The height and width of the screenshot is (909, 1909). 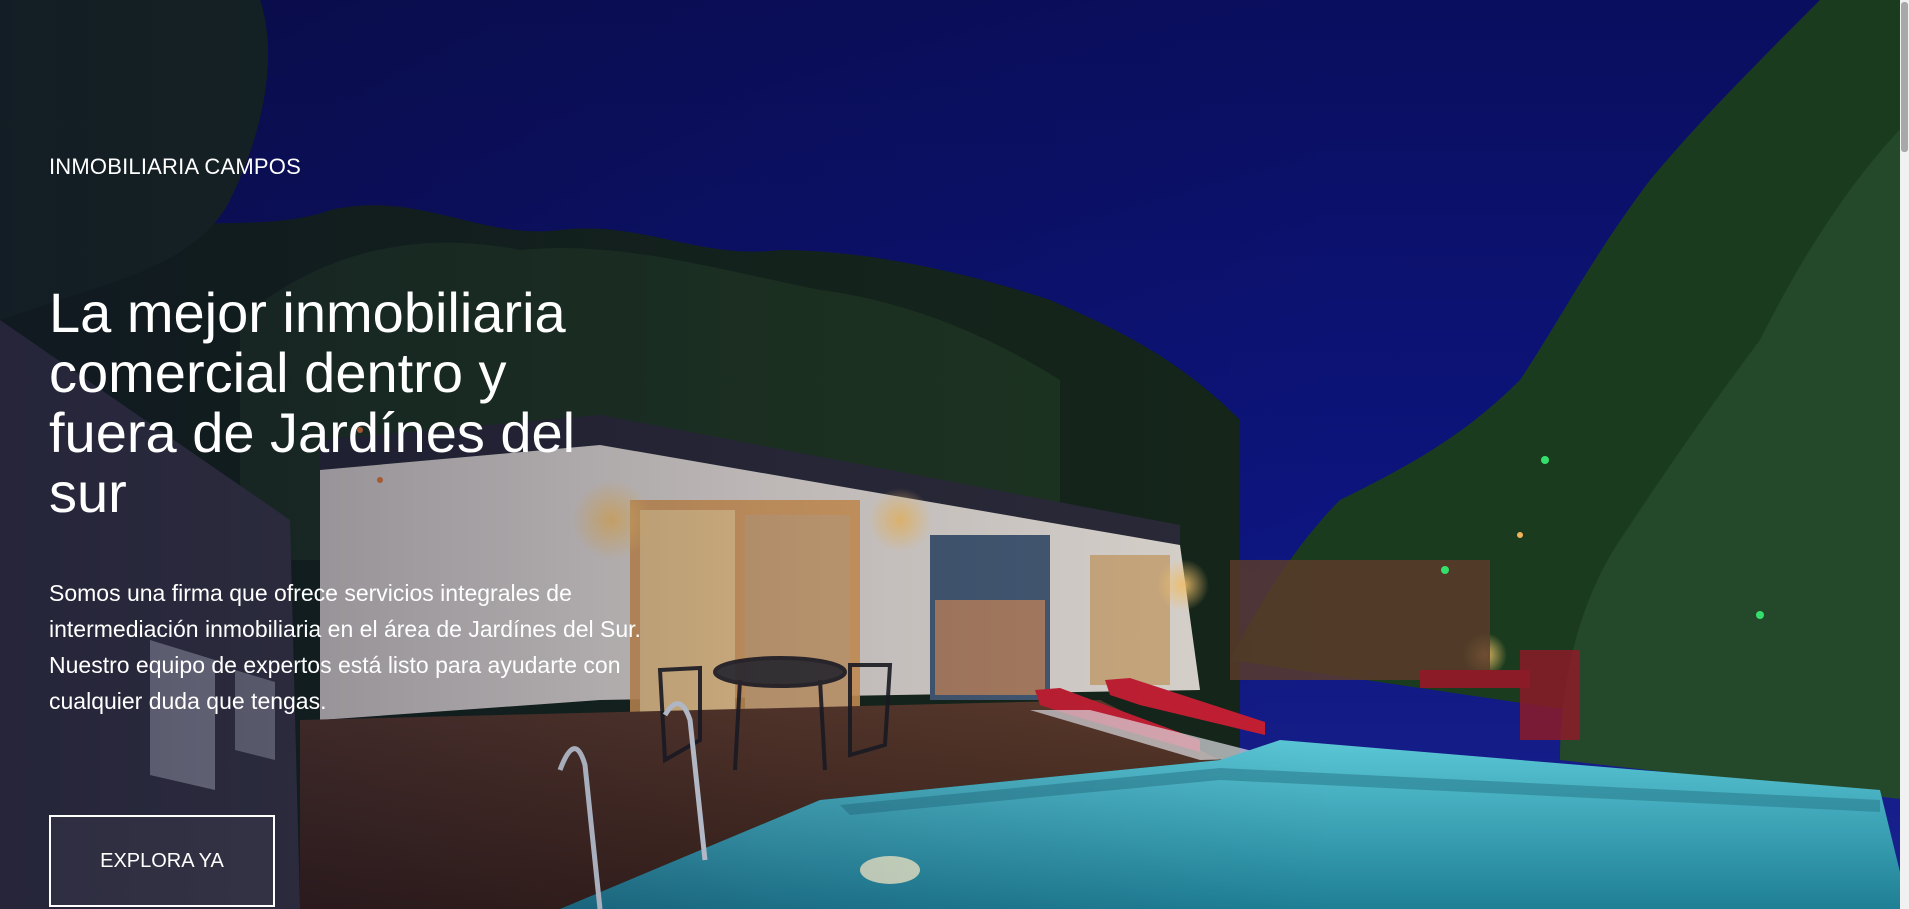 I want to click on explora-ya-button: EXPLORA YA, so click(x=162, y=861).